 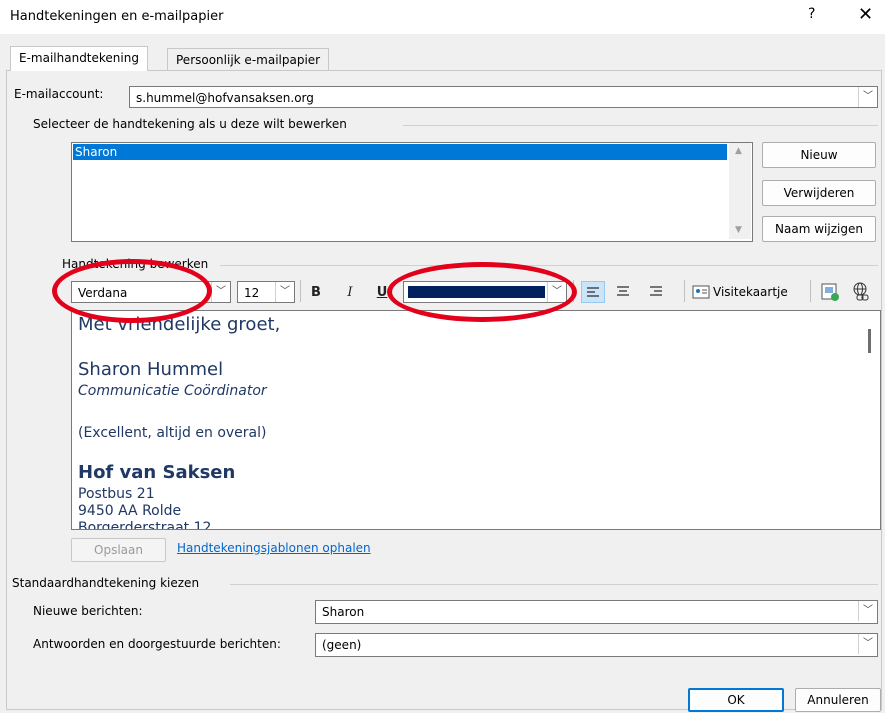 I want to click on window-title: Handtekeningen en e-mailpapier, so click(x=117, y=16).